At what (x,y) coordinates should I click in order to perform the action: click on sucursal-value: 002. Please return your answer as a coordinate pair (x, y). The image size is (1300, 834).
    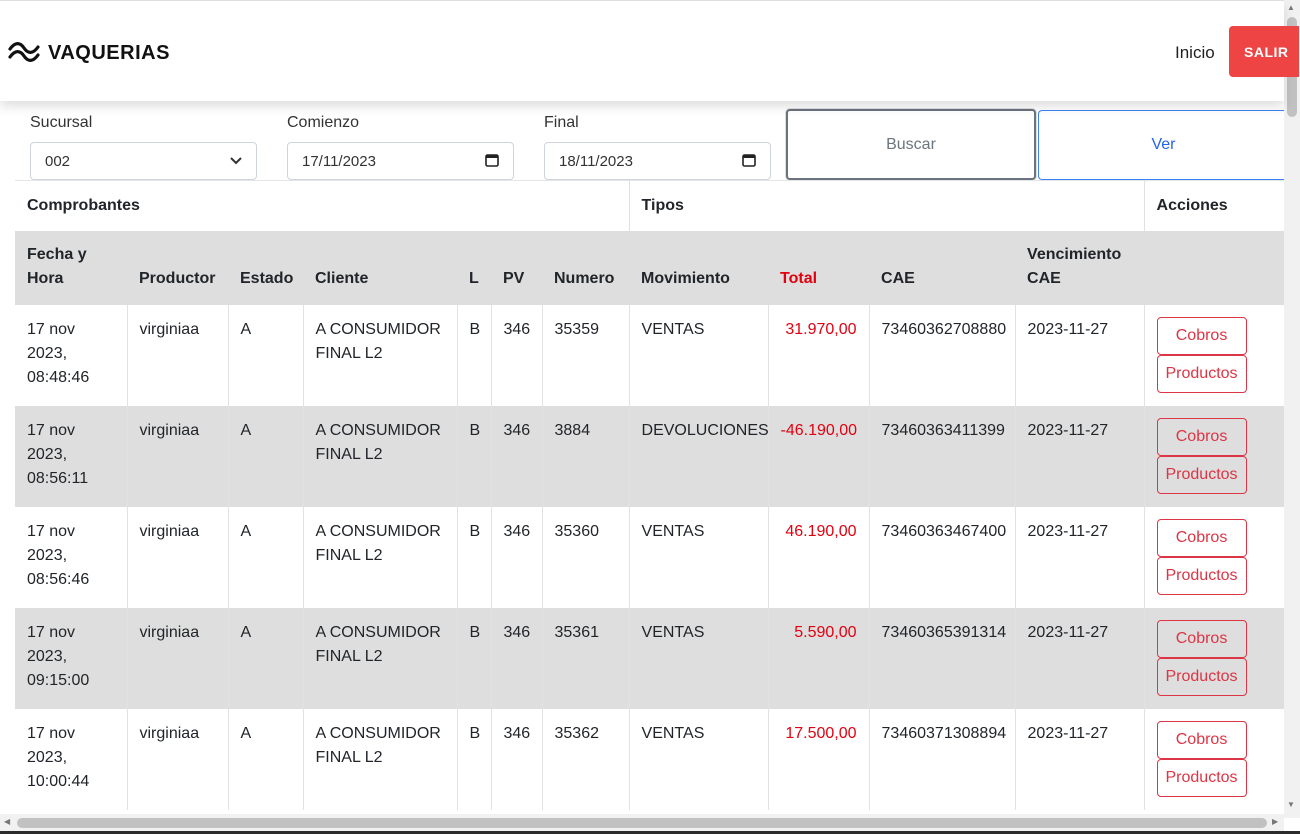
    Looking at the image, I should click on (58, 161).